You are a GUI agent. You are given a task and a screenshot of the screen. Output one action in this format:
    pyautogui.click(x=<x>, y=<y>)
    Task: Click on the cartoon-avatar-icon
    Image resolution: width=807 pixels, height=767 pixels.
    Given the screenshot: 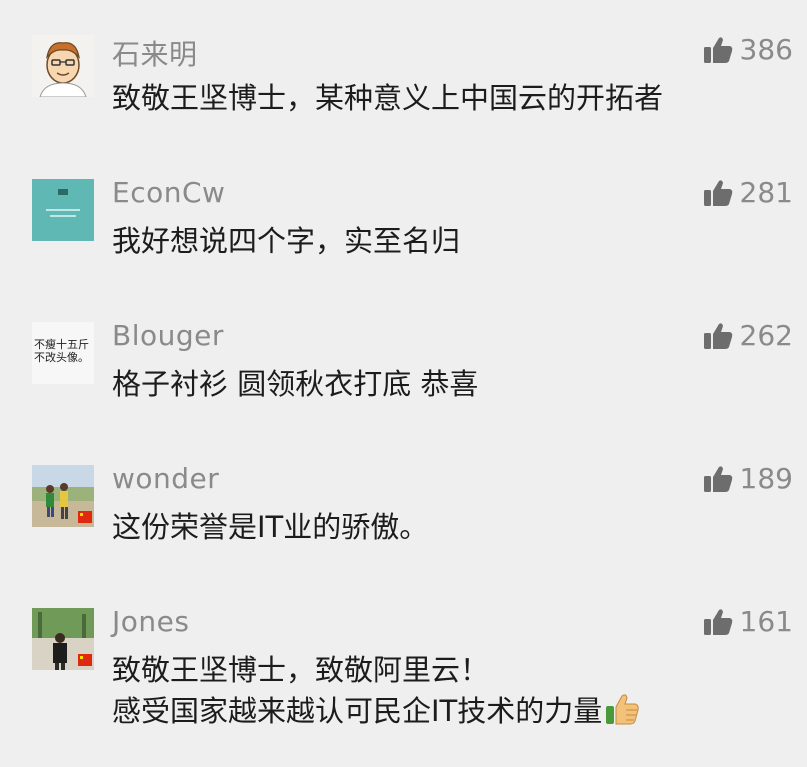 What is the action you would take?
    pyautogui.click(x=63, y=66)
    